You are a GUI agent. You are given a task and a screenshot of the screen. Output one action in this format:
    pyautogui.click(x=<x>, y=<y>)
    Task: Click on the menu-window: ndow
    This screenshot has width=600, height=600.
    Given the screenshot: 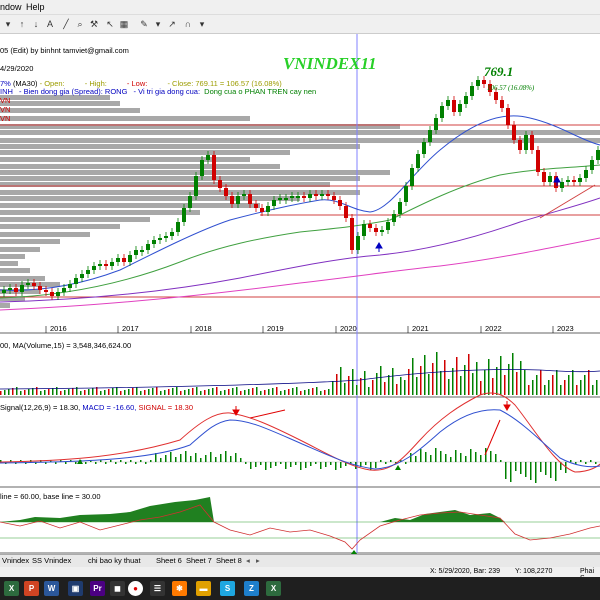 What is the action you would take?
    pyautogui.click(x=11, y=7)
    